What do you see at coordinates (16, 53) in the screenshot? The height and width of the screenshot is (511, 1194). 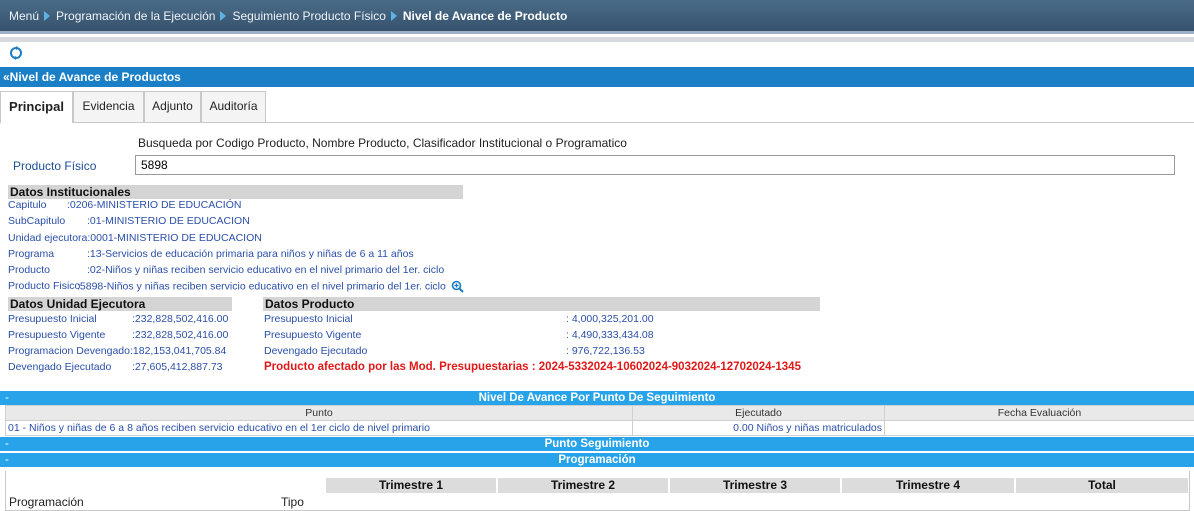 I see `refresh-icon` at bounding box center [16, 53].